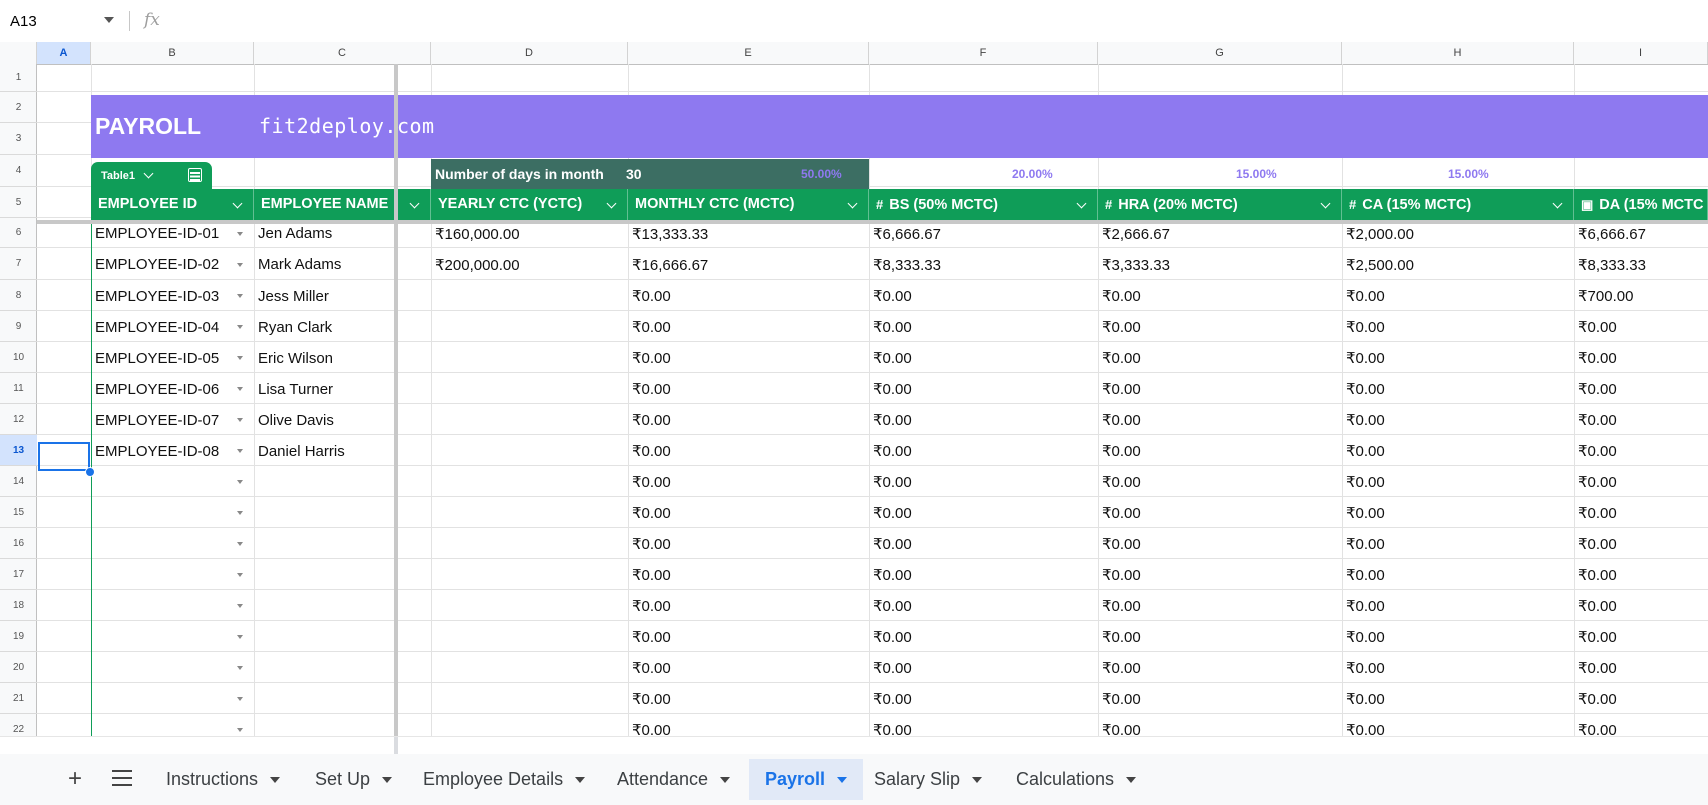 The height and width of the screenshot is (805, 1708). I want to click on header-yearly-ctc: YEARLY CTC (YCTC), so click(529, 204).